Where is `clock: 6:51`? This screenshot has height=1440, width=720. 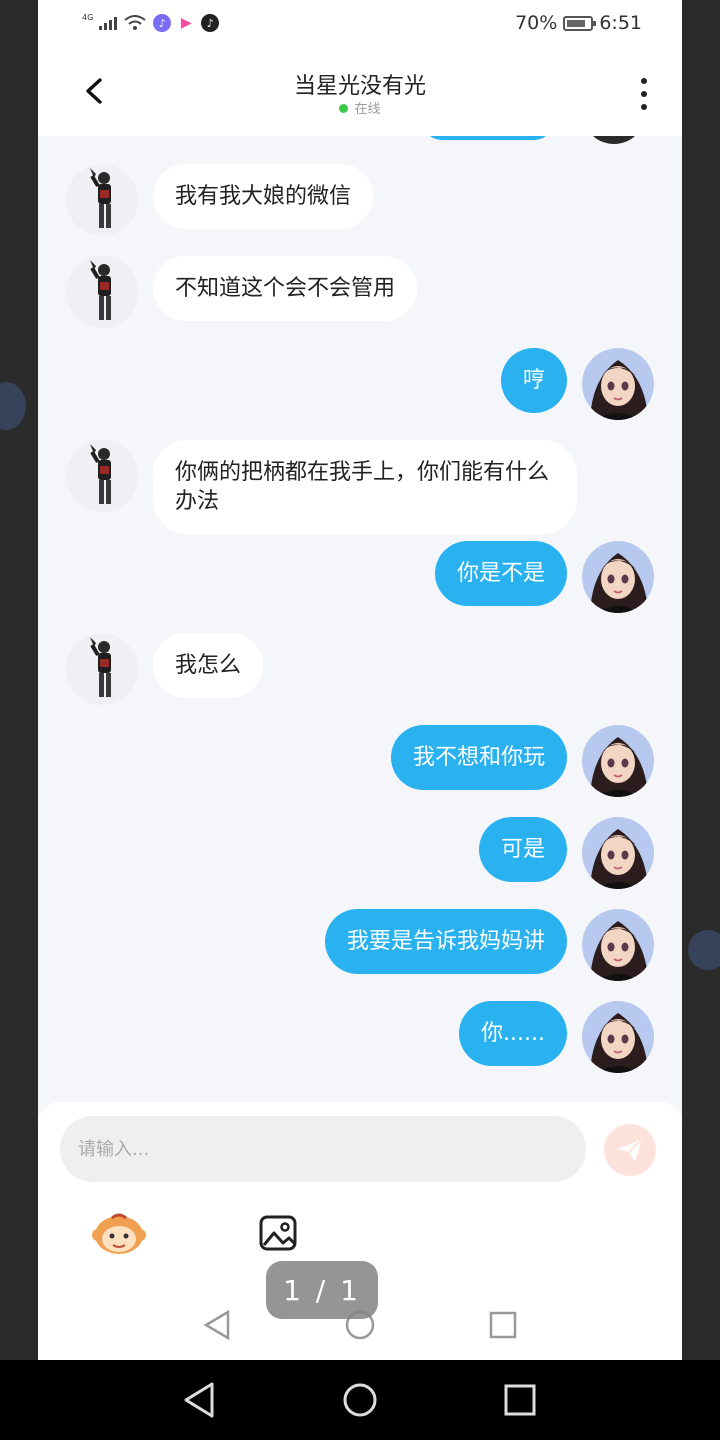 clock: 6:51 is located at coordinates (620, 23).